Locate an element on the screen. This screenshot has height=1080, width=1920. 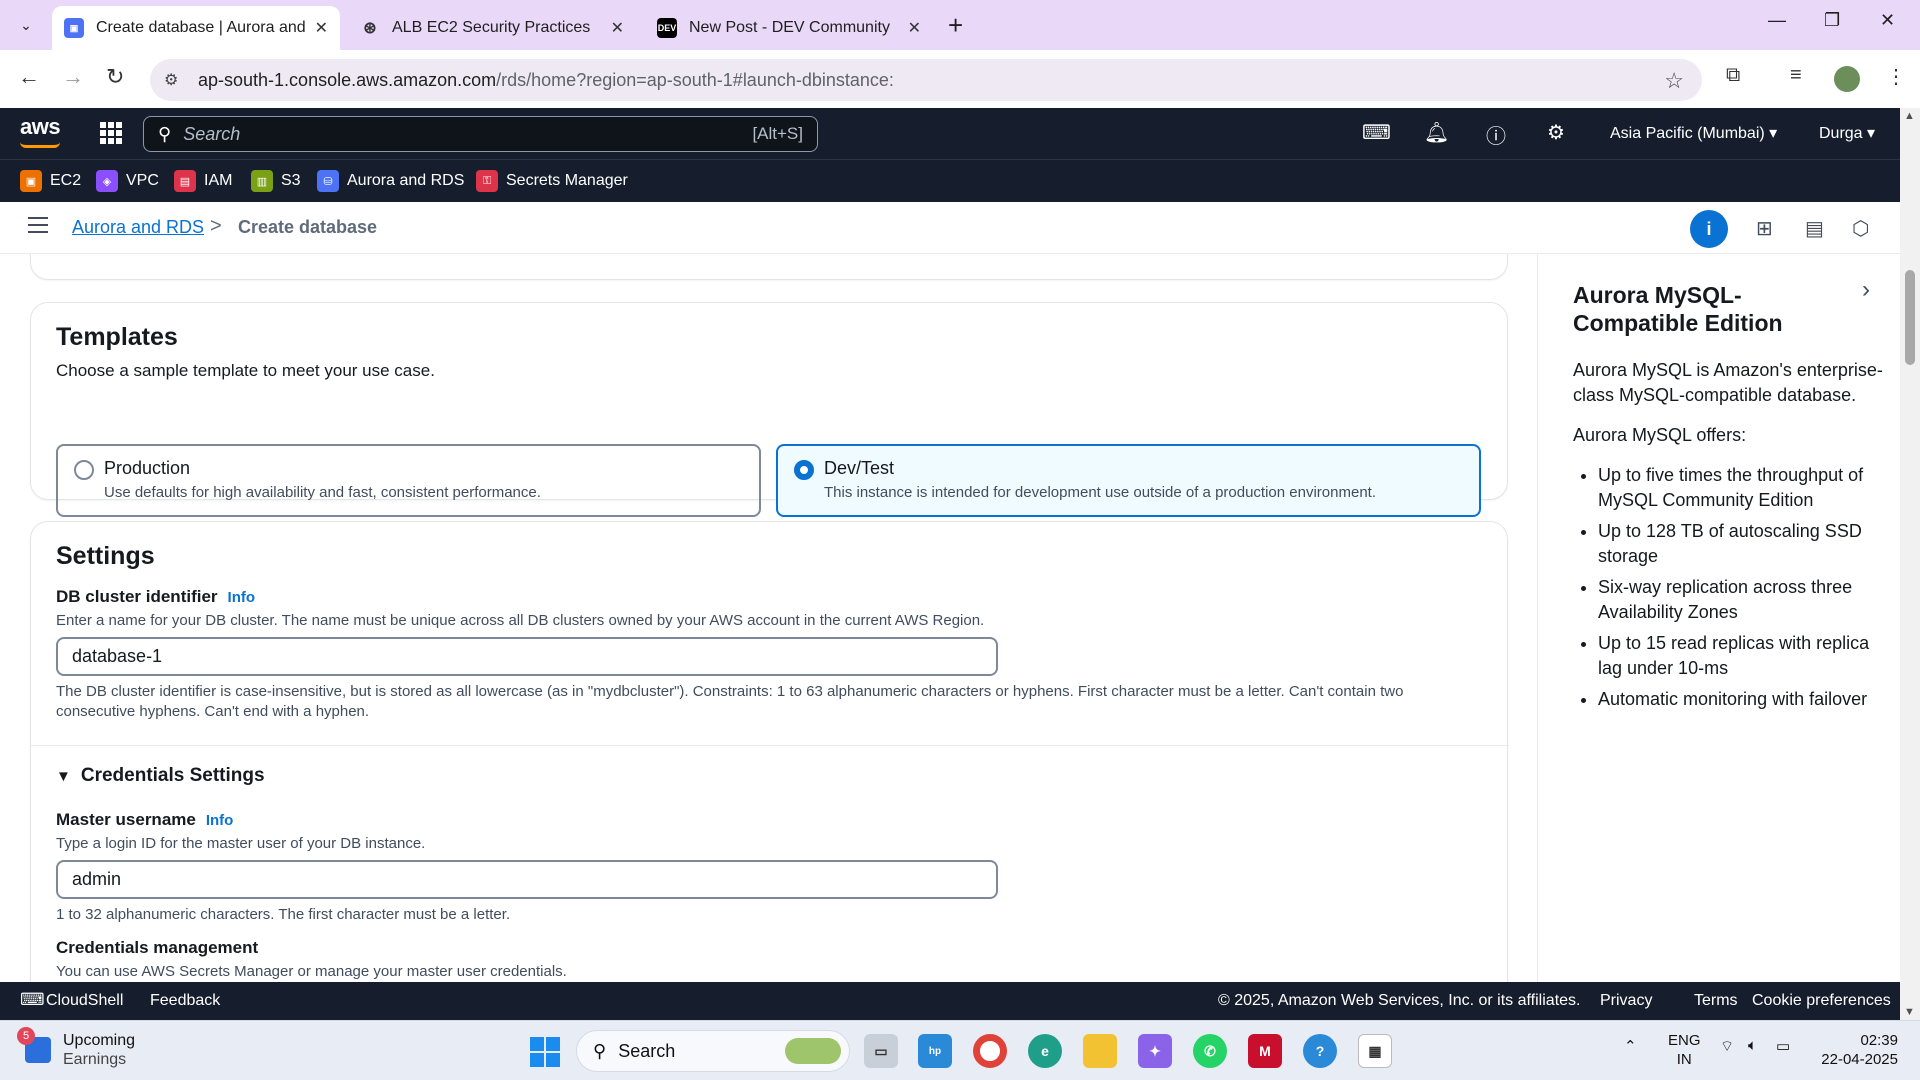
help-app-icon: ? is located at coordinates (1320, 1051).